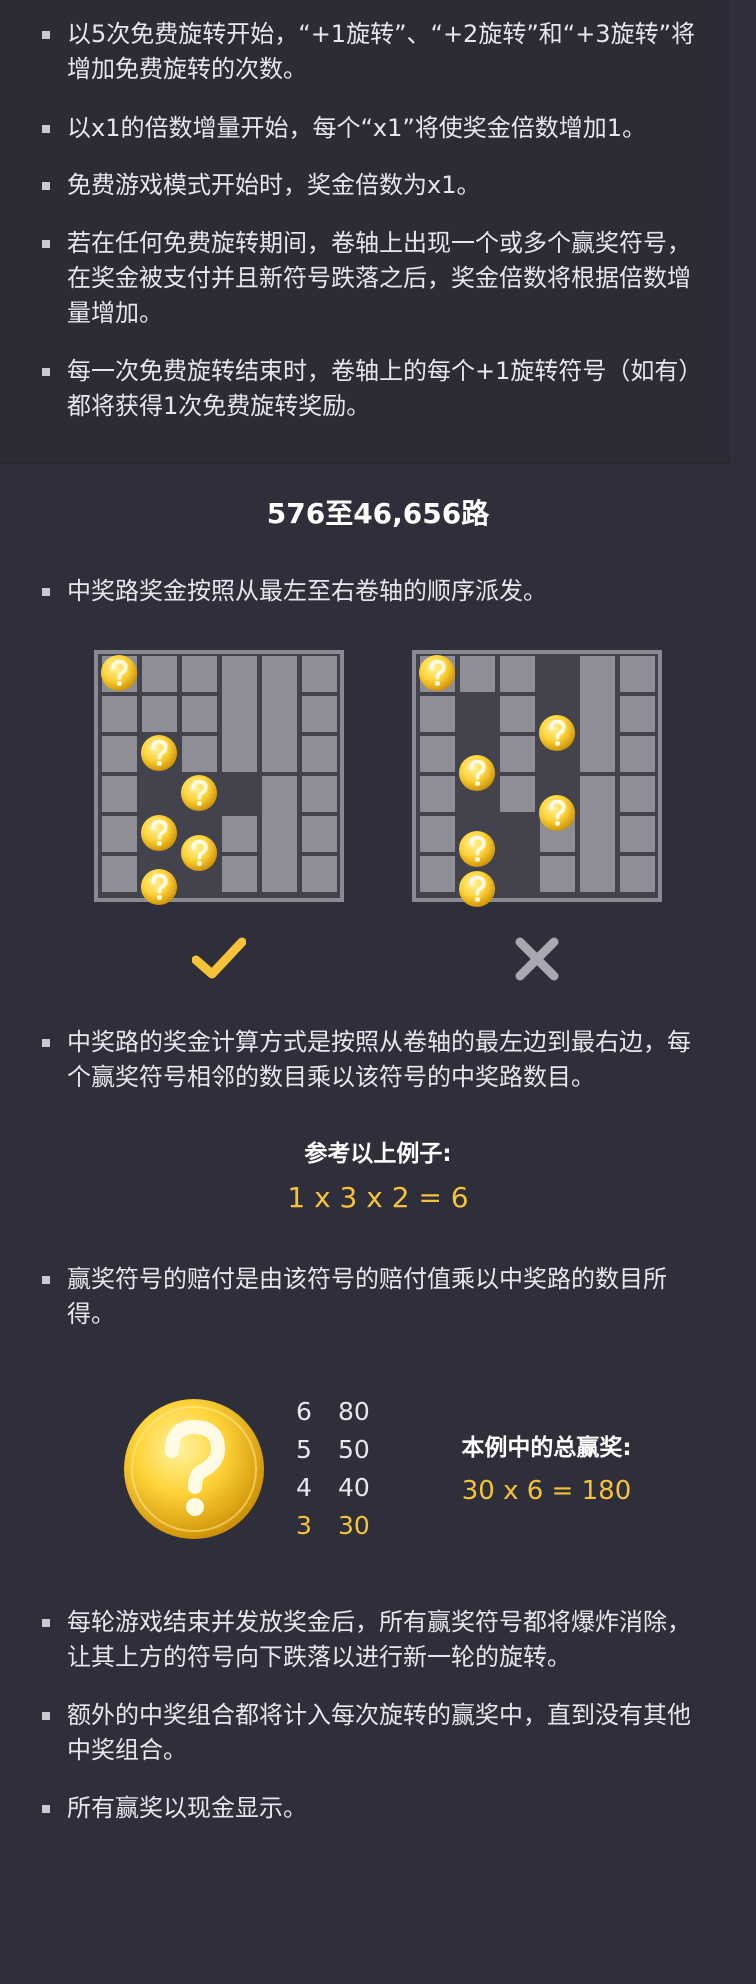 The height and width of the screenshot is (1984, 756). What do you see at coordinates (537, 959) in the screenshot?
I see `cross-icon` at bounding box center [537, 959].